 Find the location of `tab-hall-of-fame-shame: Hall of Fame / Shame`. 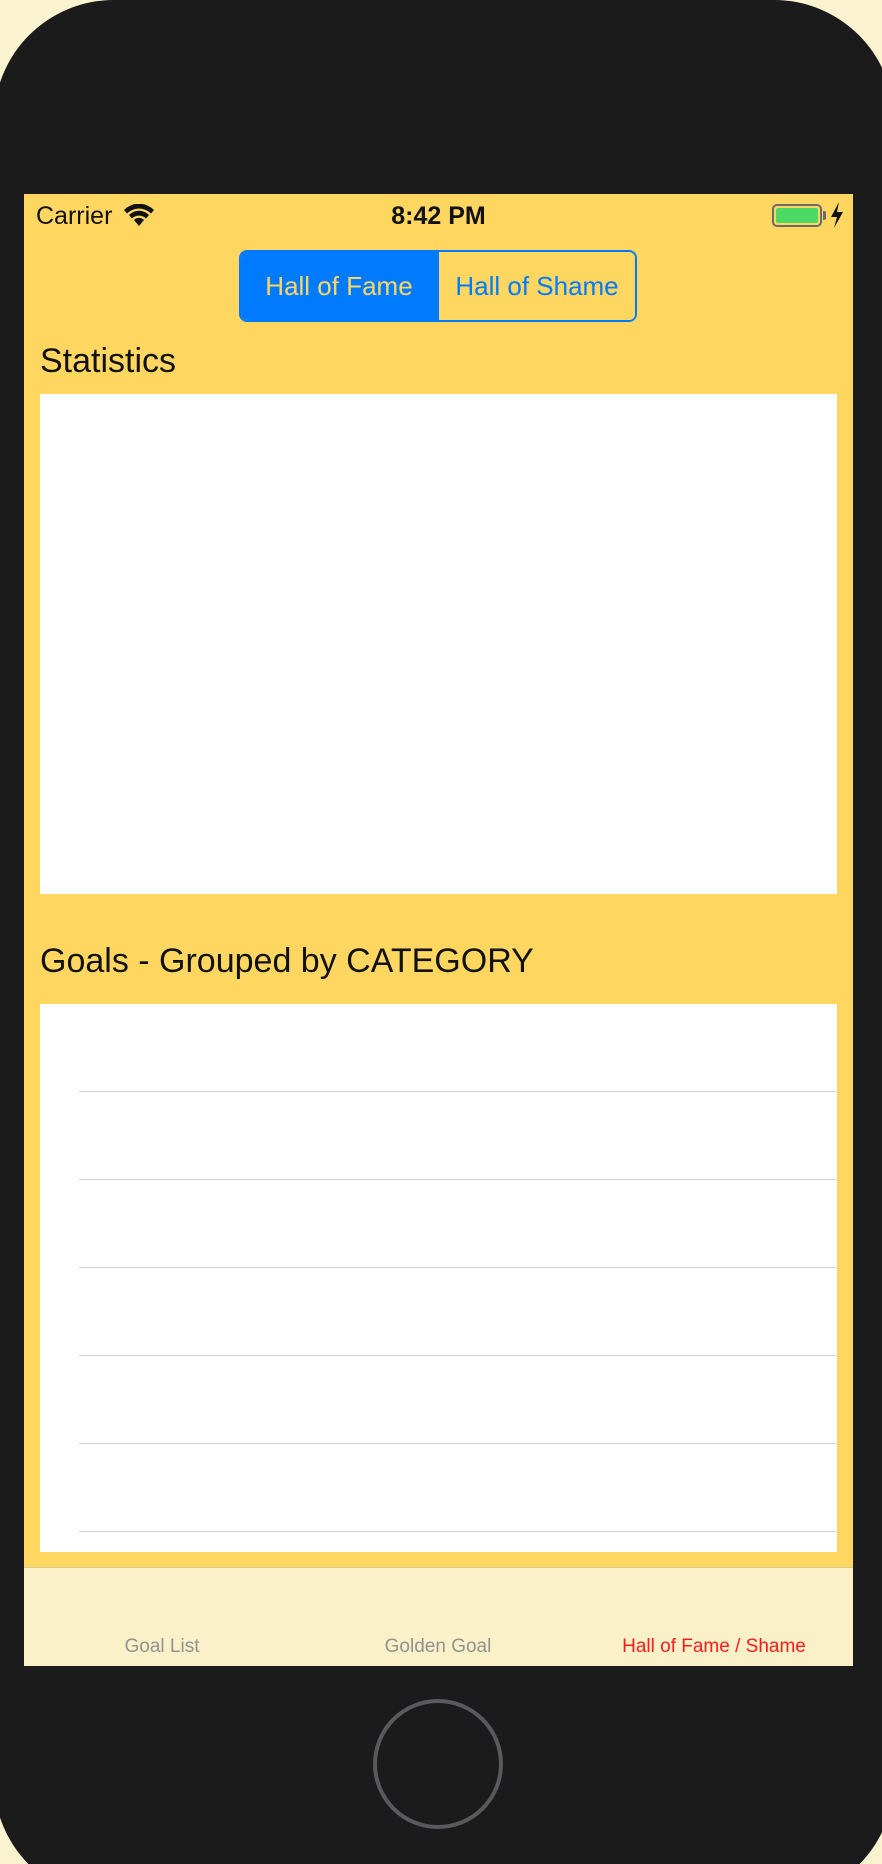

tab-hall-of-fame-shame: Hall of Fame / Shame is located at coordinates (714, 1647).